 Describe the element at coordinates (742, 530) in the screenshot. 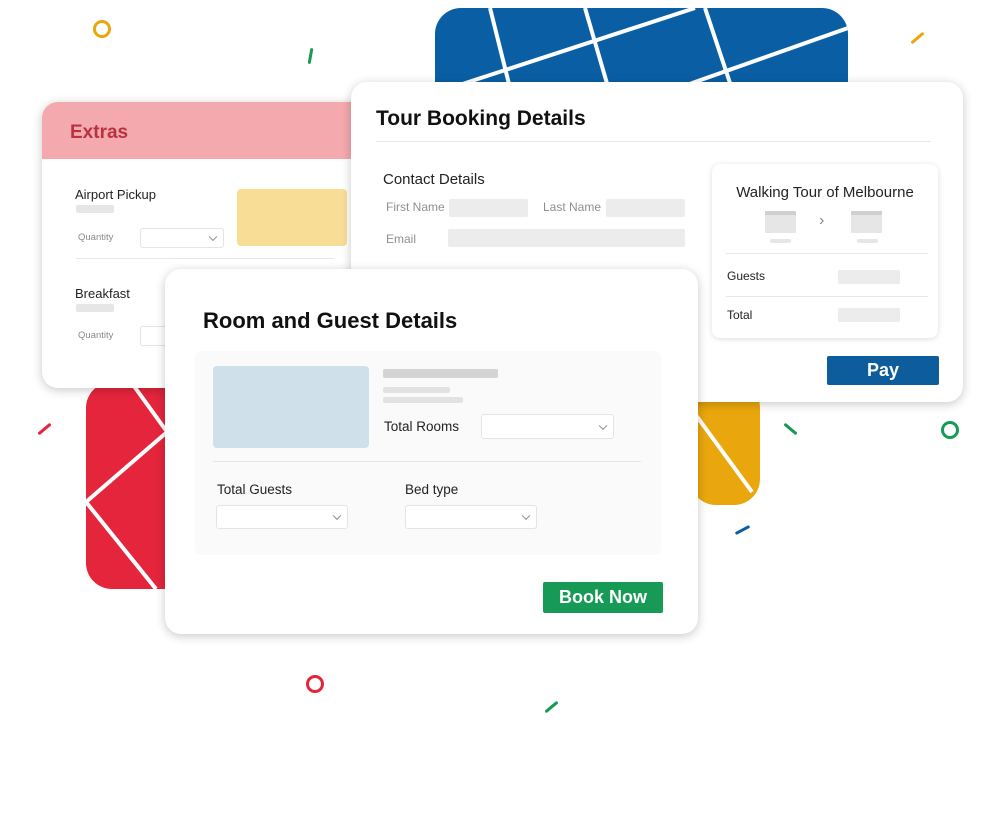

I see `confetti-dash-blue` at that location.